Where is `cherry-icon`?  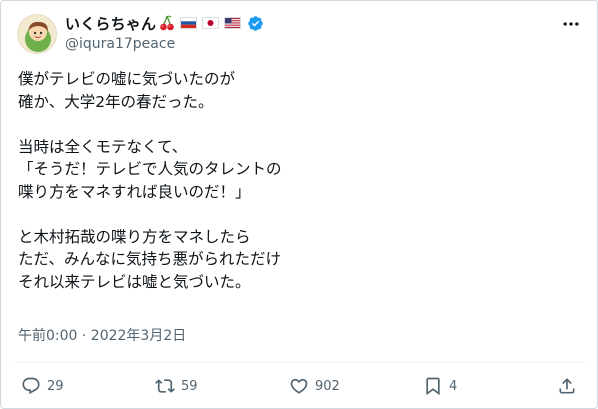 cherry-icon is located at coordinates (167, 23).